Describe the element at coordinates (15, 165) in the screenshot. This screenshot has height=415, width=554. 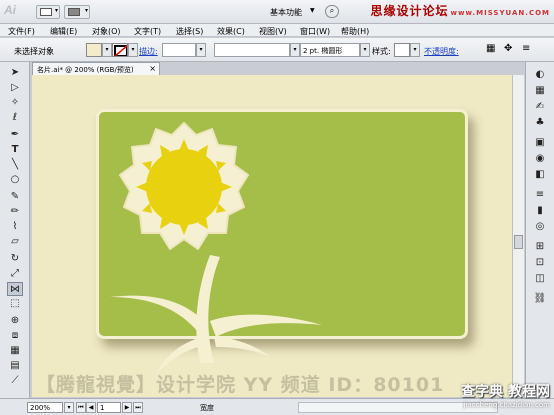
I see `line-icon: ╲` at that location.